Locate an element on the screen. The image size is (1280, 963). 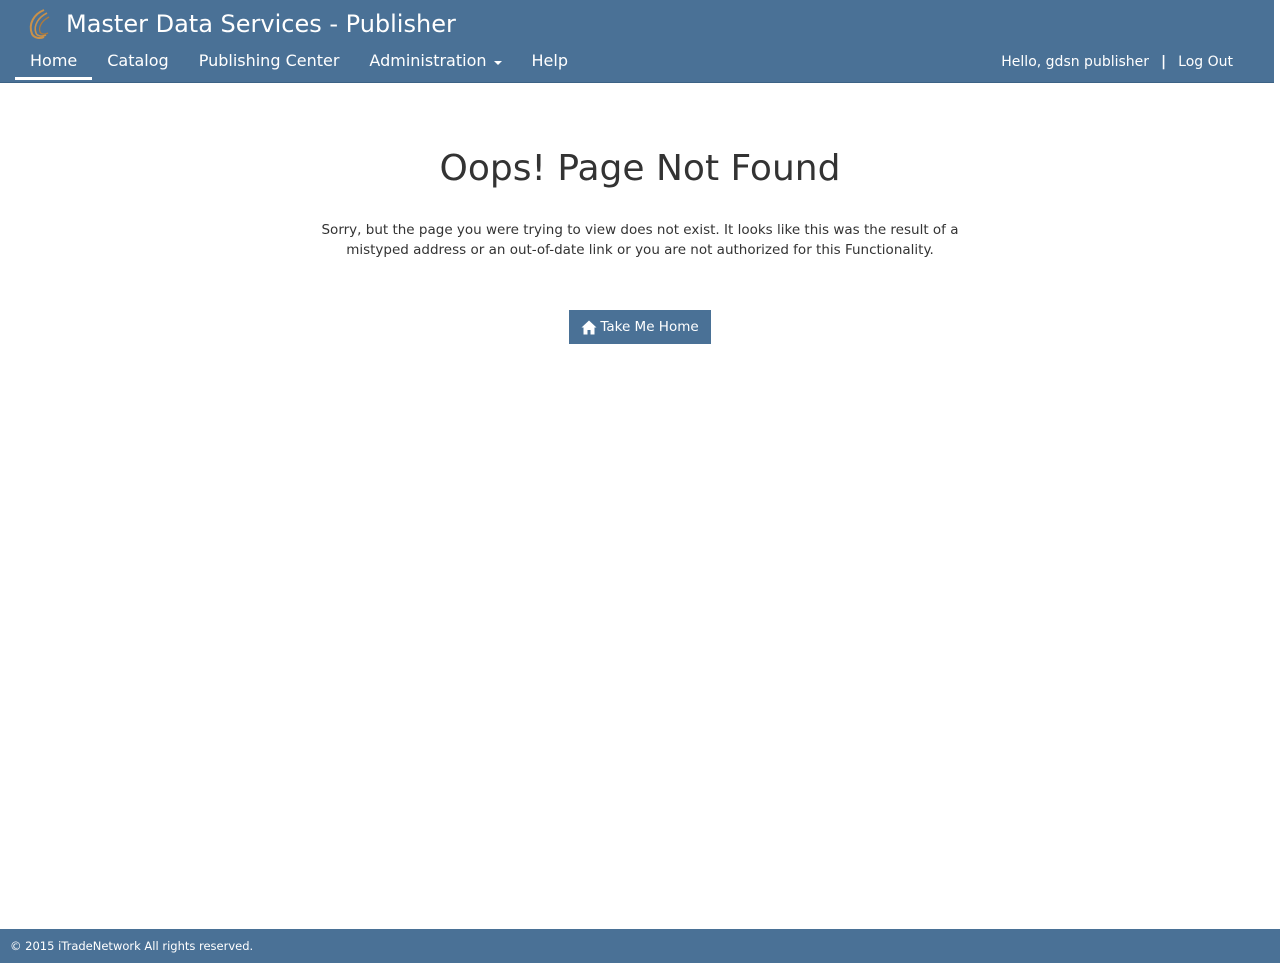
caret-down-icon is located at coordinates (497, 62).